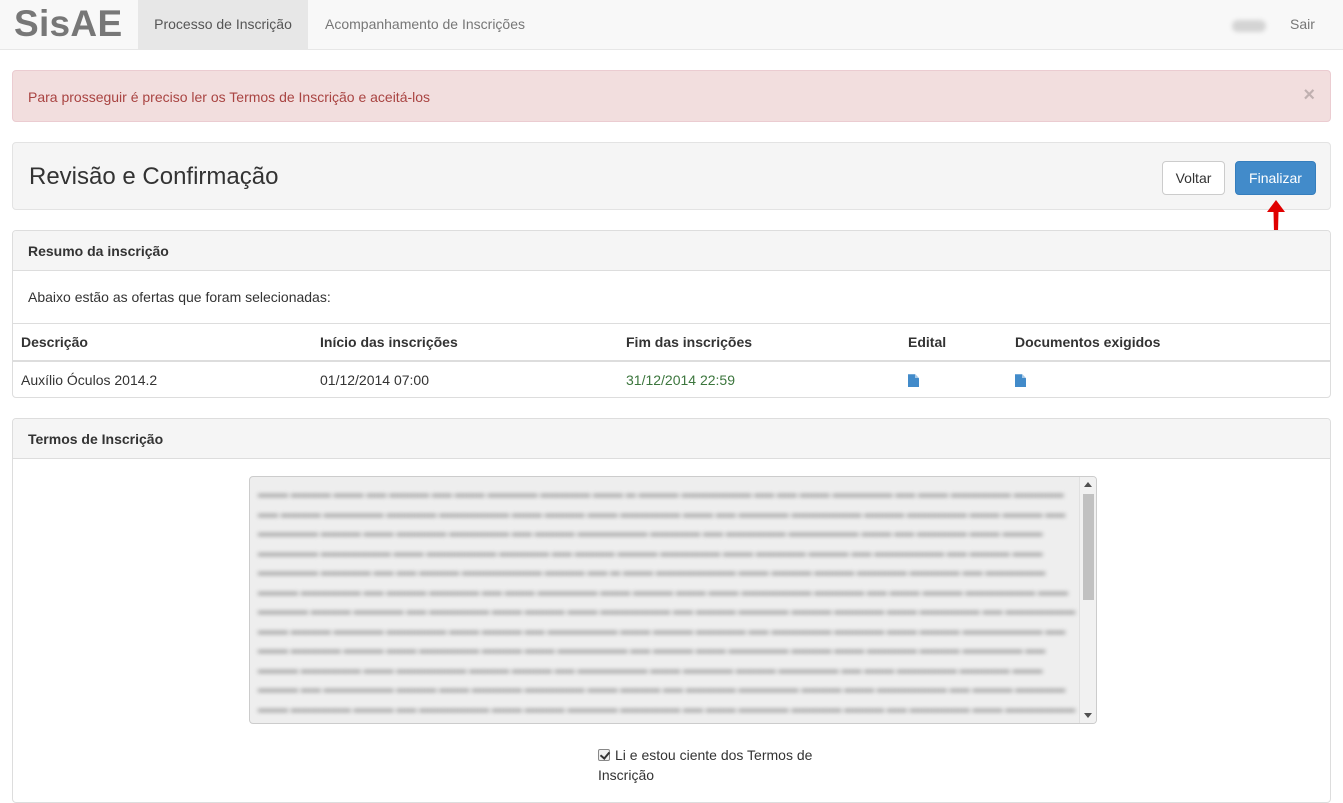  Describe the element at coordinates (1193, 178) in the screenshot. I see `back-button: Voltar` at that location.